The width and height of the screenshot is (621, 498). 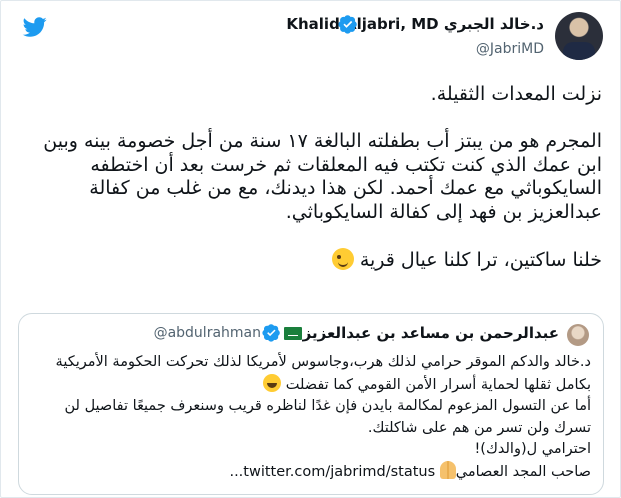 What do you see at coordinates (510, 49) in the screenshot?
I see `author-handle: @JabriMD` at bounding box center [510, 49].